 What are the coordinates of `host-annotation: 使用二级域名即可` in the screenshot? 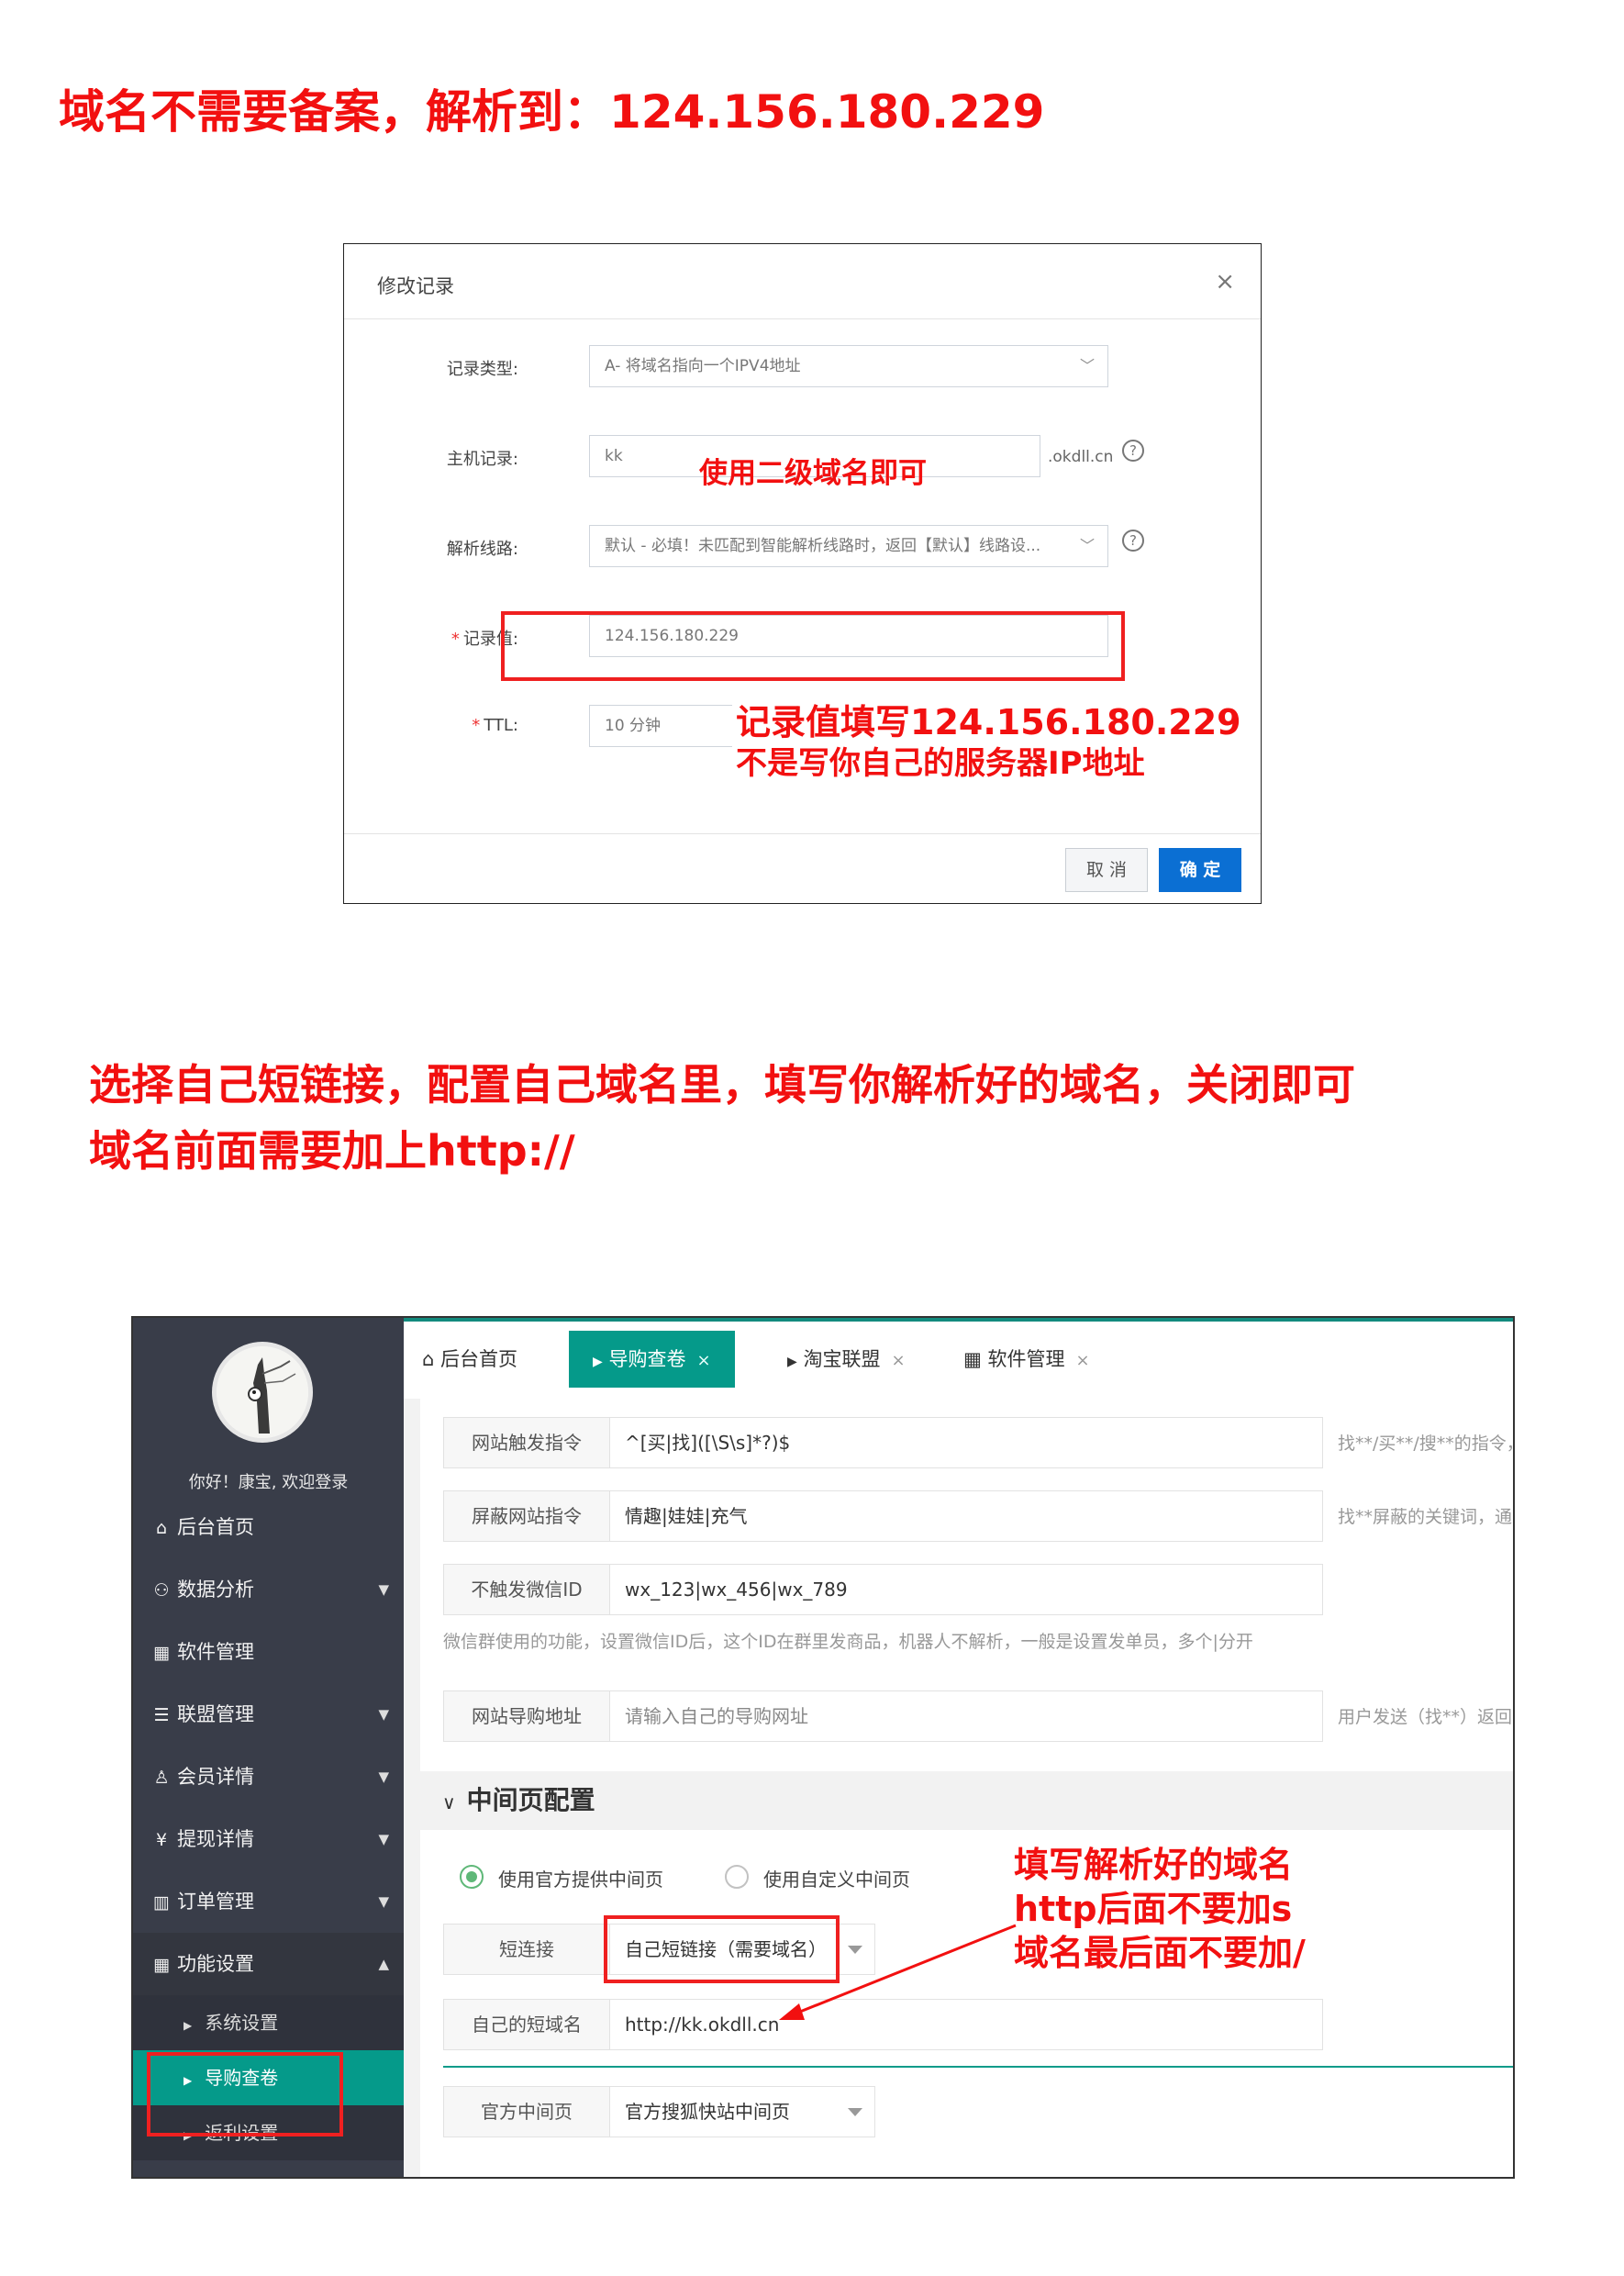 It's located at (813, 473).